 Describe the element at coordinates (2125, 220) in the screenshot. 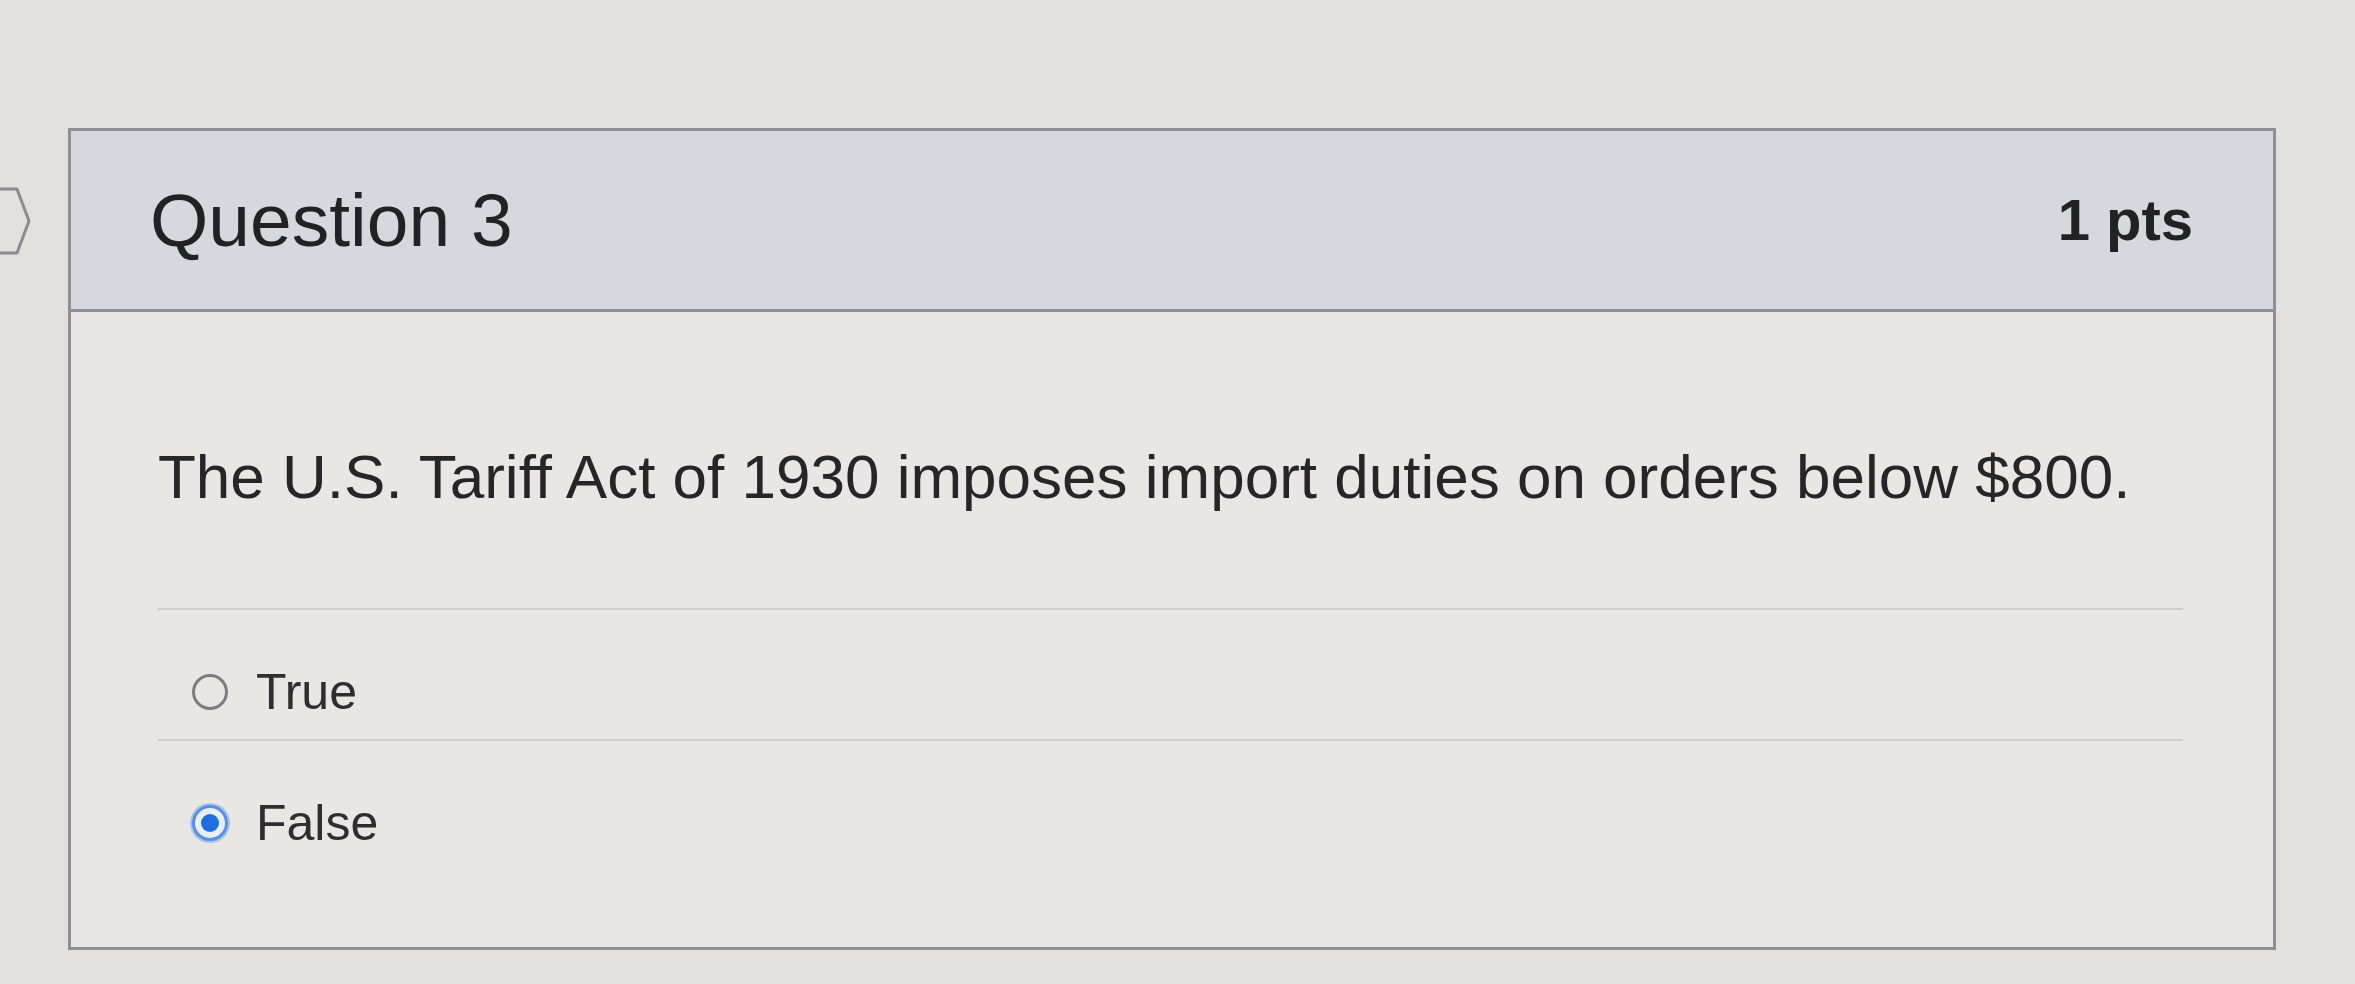

I see `points-label: 1 pts` at that location.